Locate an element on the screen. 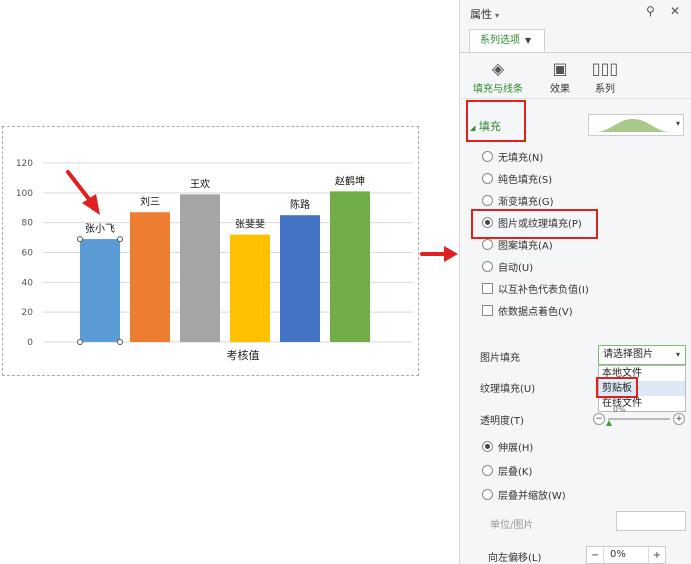  annotation-arrows is located at coordinates (262, 216).